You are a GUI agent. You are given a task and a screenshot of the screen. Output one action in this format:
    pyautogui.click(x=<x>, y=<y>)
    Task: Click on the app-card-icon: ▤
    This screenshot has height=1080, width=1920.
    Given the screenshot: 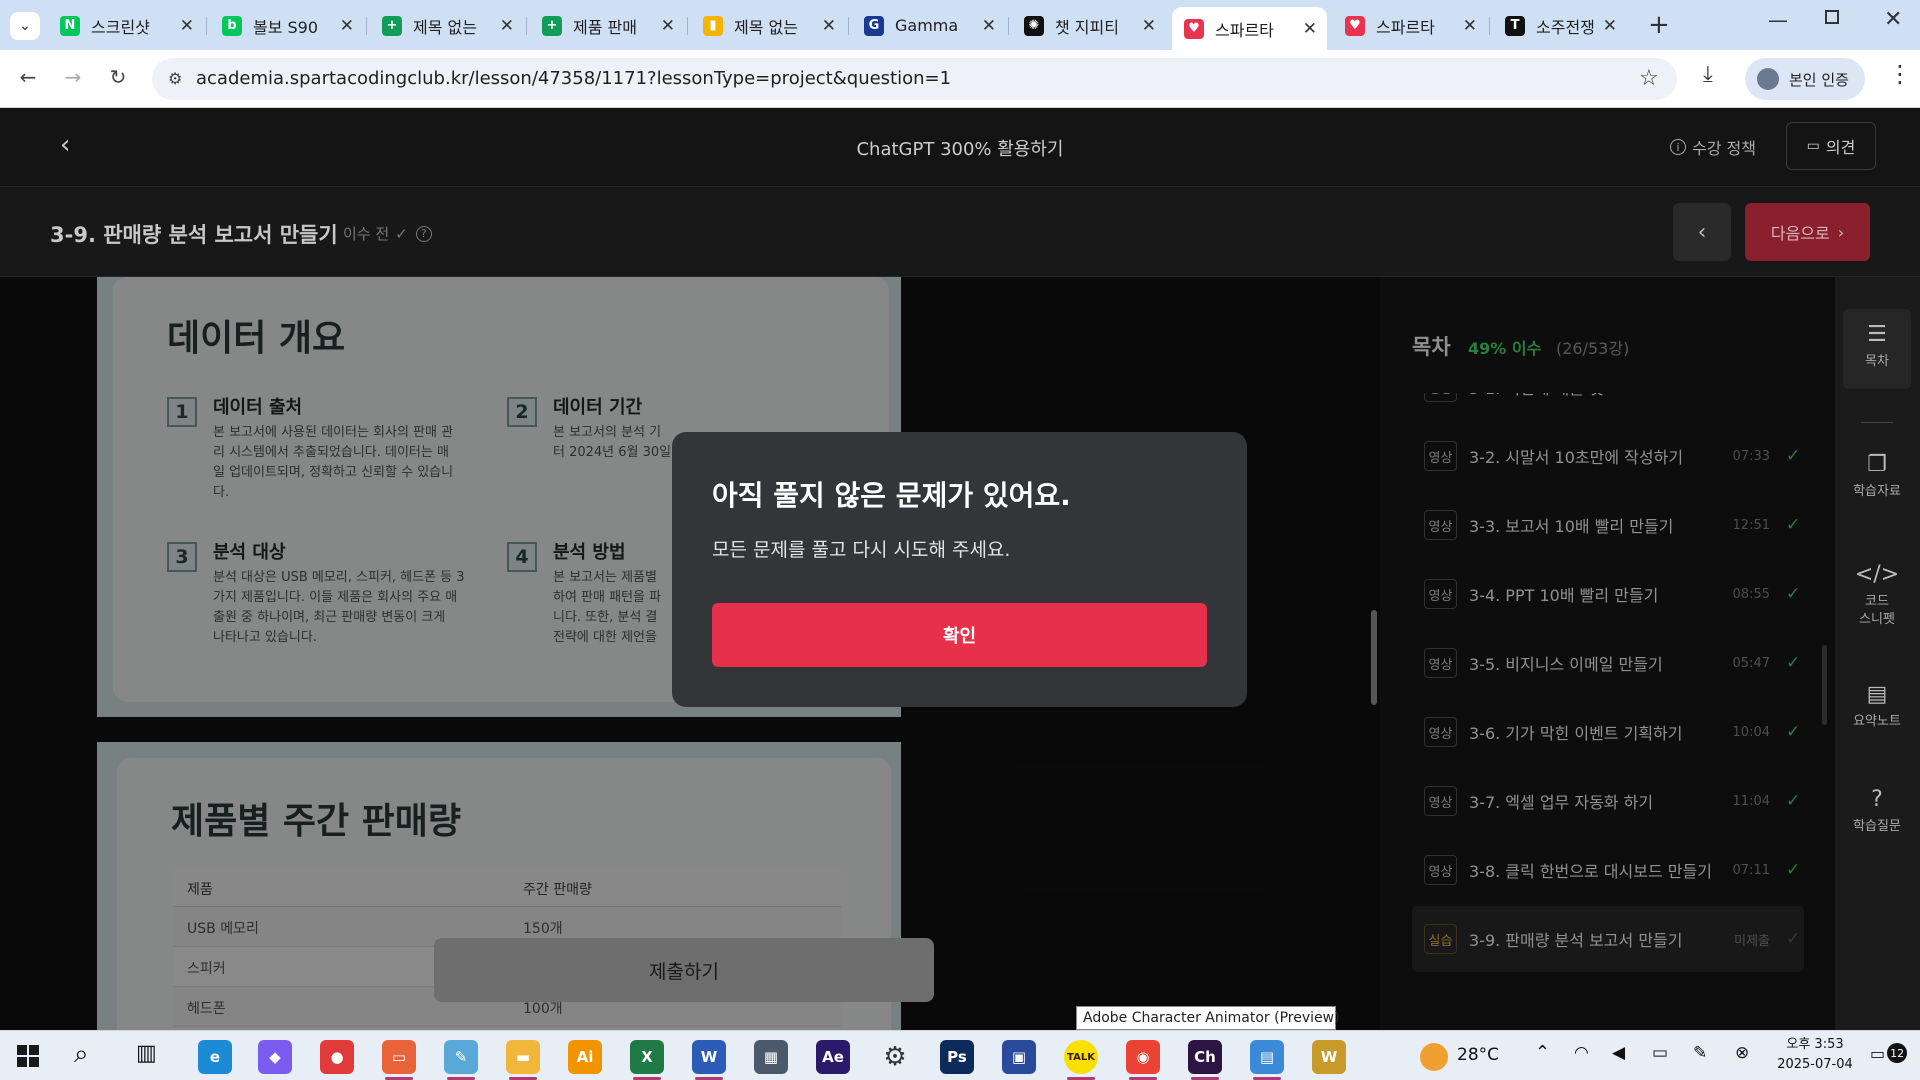 What is the action you would take?
    pyautogui.click(x=1267, y=1057)
    